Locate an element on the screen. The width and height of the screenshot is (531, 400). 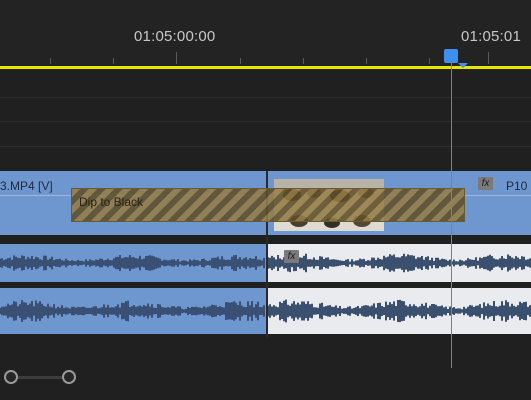
transition-dip-to-black: Dip to Black is located at coordinates (268, 205).